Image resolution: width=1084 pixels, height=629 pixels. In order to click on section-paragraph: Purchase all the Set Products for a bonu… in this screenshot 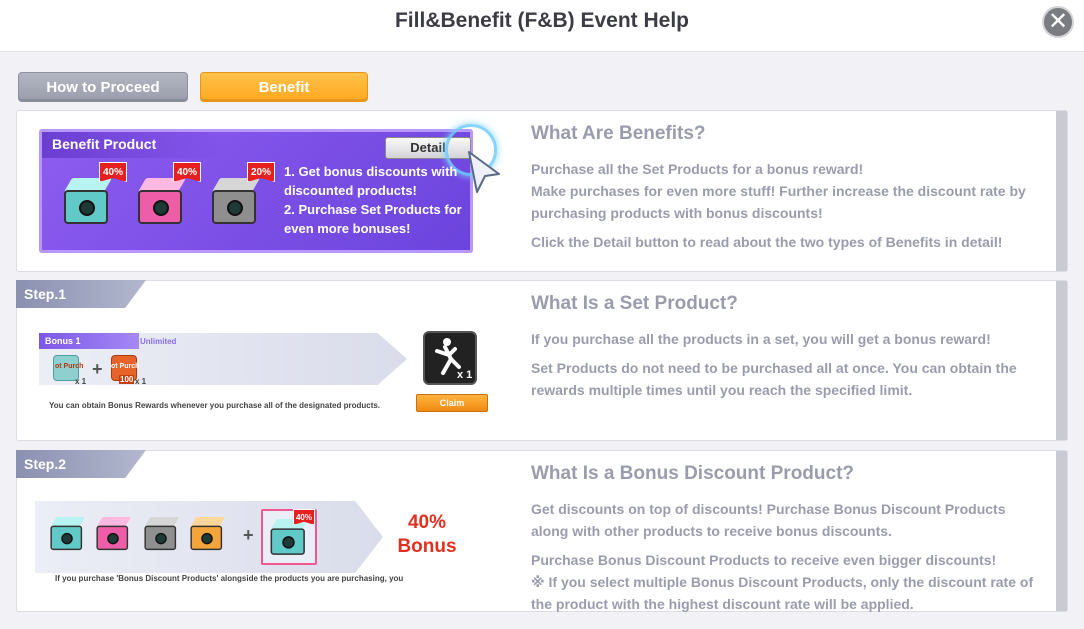, I will do `click(778, 191)`.